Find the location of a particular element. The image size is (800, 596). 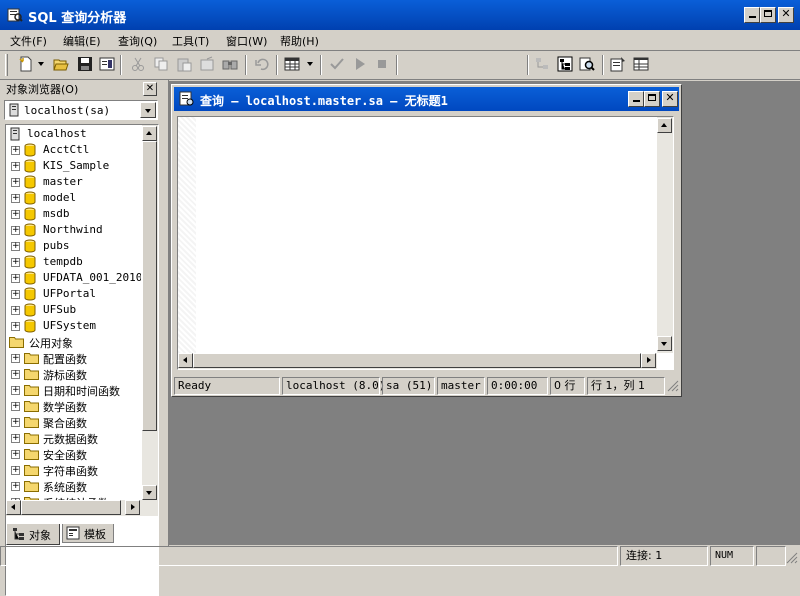

query-close-button: ✕ is located at coordinates (670, 99).